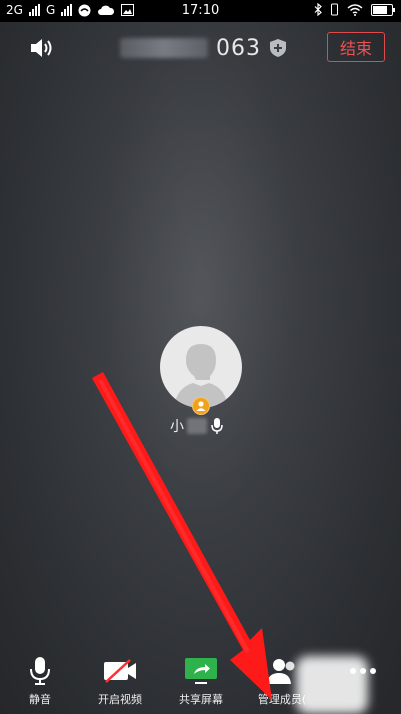  What do you see at coordinates (356, 47) in the screenshot?
I see `end-meeting-button: 结束` at bounding box center [356, 47].